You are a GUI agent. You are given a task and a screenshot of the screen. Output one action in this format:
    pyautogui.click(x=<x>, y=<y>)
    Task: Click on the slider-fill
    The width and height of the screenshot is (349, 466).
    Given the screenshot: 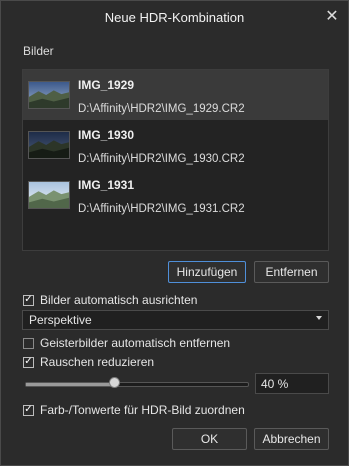 What is the action you would take?
    pyautogui.click(x=70, y=384)
    